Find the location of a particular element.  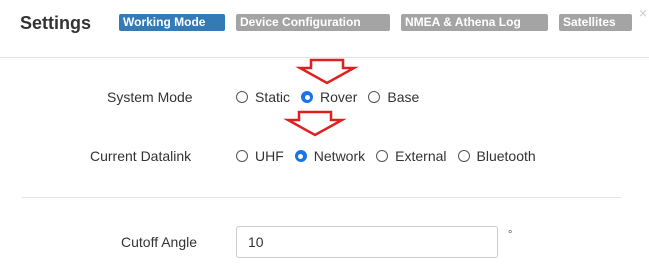

radio-option-network: Network is located at coordinates (330, 156).